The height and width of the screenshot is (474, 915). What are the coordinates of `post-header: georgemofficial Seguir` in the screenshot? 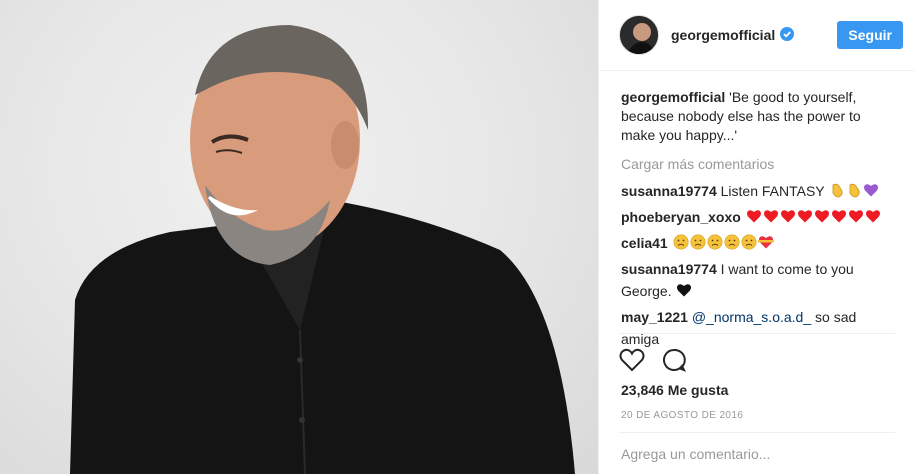 It's located at (757, 35).